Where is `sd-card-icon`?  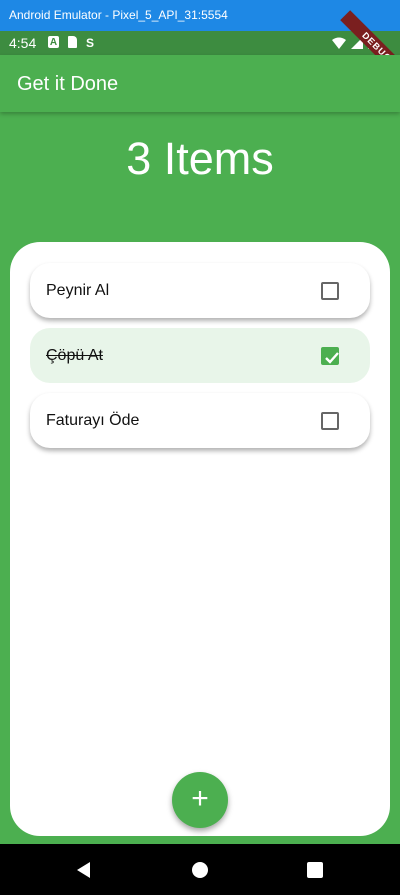
sd-card-icon is located at coordinates (72, 42).